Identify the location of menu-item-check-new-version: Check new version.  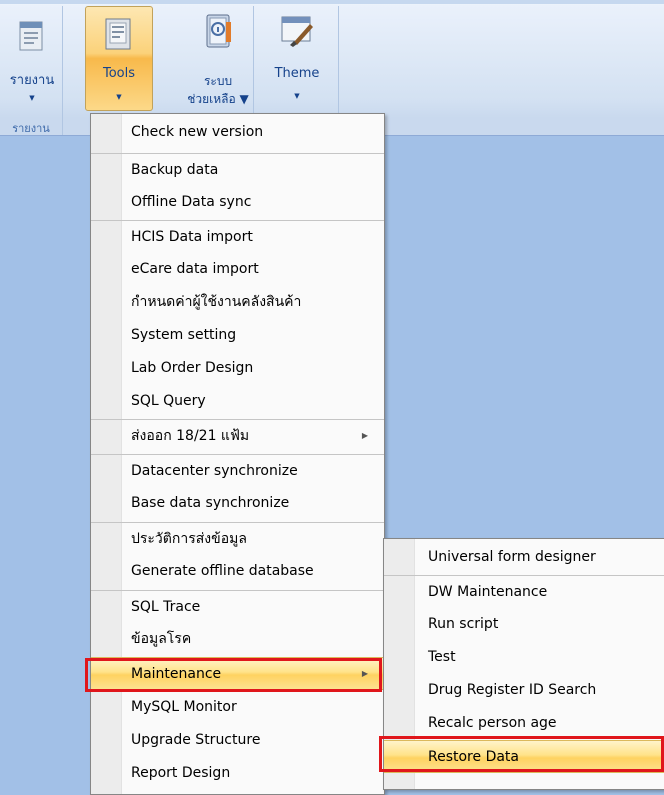
(237, 132).